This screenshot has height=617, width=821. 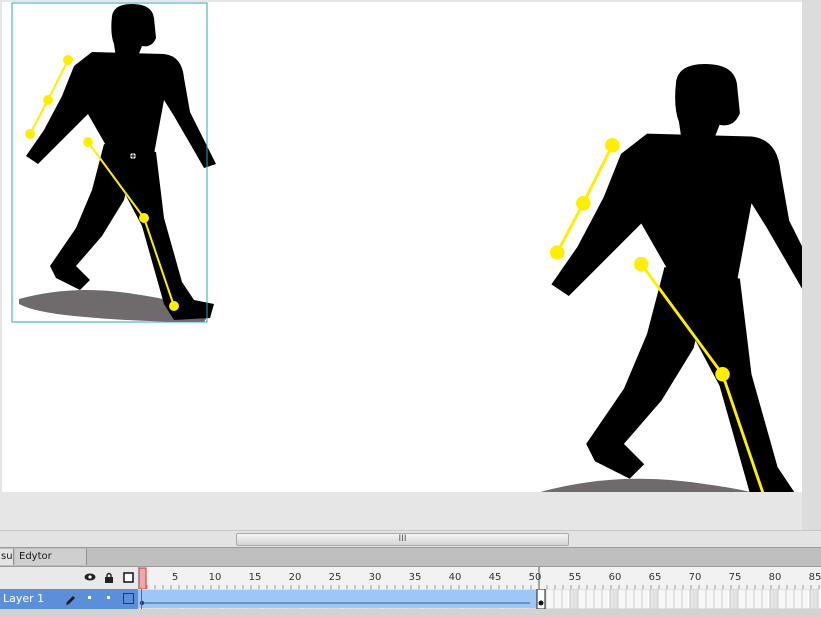 What do you see at coordinates (108, 597) in the screenshot?
I see `unlocked-dot` at bounding box center [108, 597].